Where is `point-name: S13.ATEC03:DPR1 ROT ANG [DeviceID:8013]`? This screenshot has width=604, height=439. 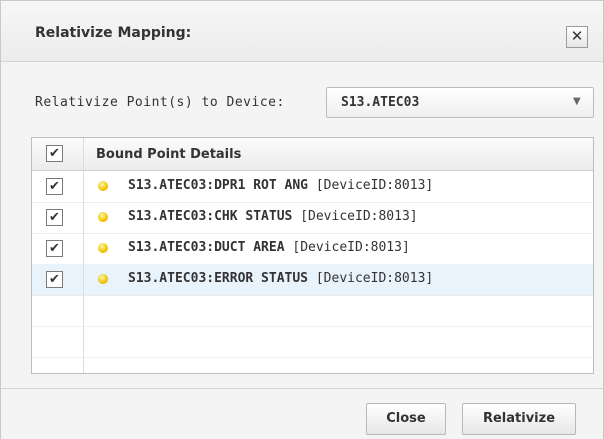 point-name: S13.ATEC03:DPR1 ROT ANG [DeviceID:8013] is located at coordinates (281, 185).